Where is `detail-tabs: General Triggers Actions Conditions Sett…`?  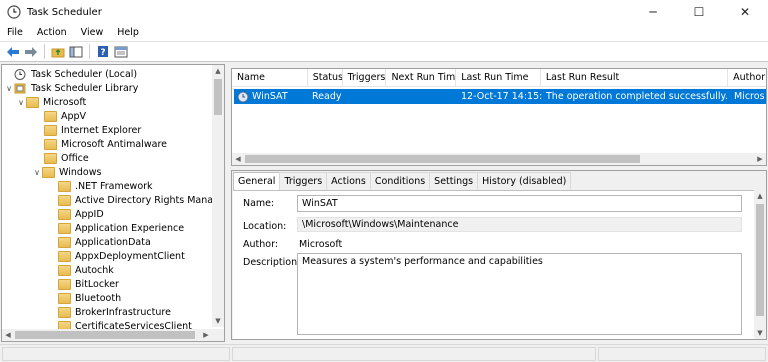 detail-tabs: General Triggers Actions Conditions Sett… is located at coordinates (402, 181).